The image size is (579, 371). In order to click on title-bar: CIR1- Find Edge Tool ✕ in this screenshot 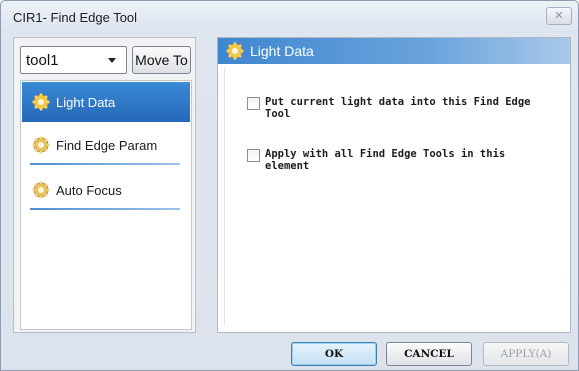, I will do `click(289, 17)`.